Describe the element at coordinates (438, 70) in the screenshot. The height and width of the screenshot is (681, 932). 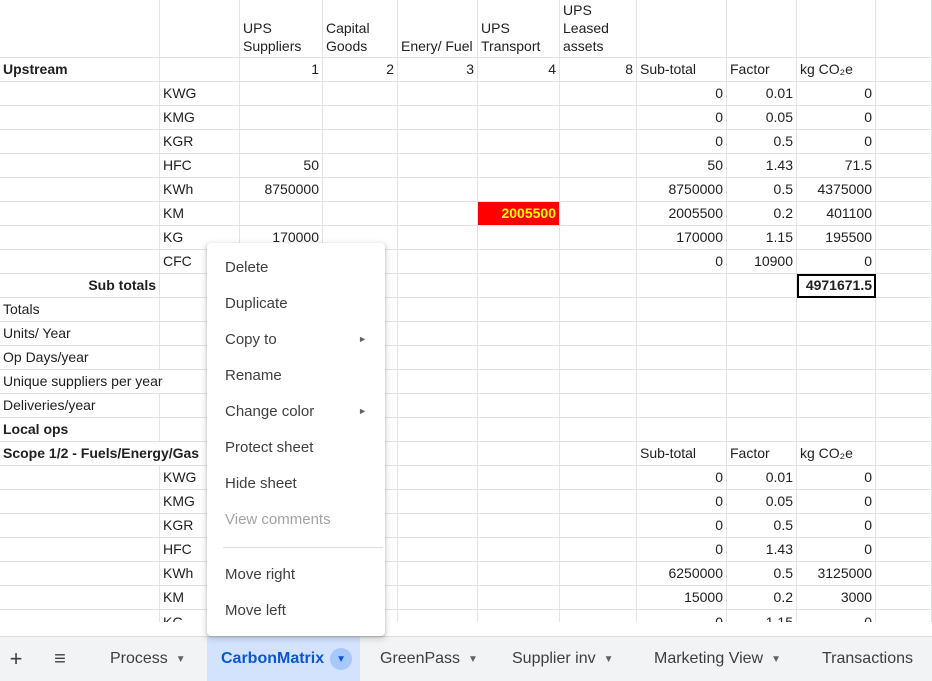
I see `column-number: 3` at that location.